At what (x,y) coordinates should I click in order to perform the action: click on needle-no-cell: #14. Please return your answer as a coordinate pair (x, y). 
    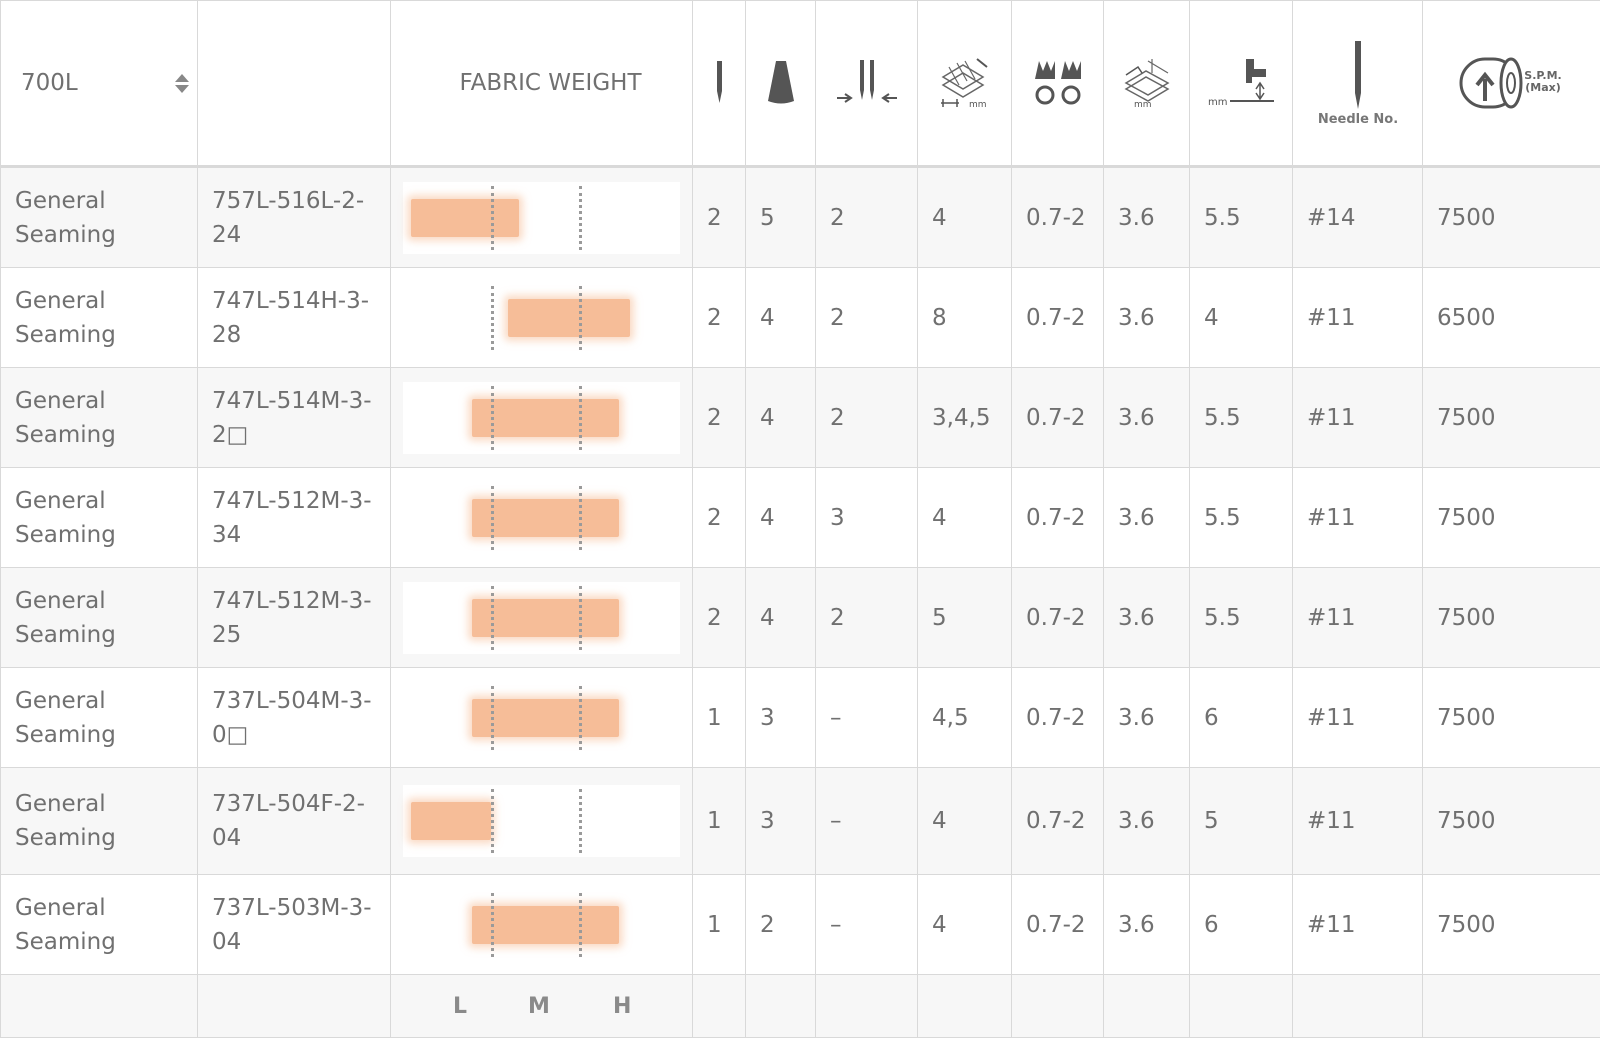
    Looking at the image, I should click on (1357, 217).